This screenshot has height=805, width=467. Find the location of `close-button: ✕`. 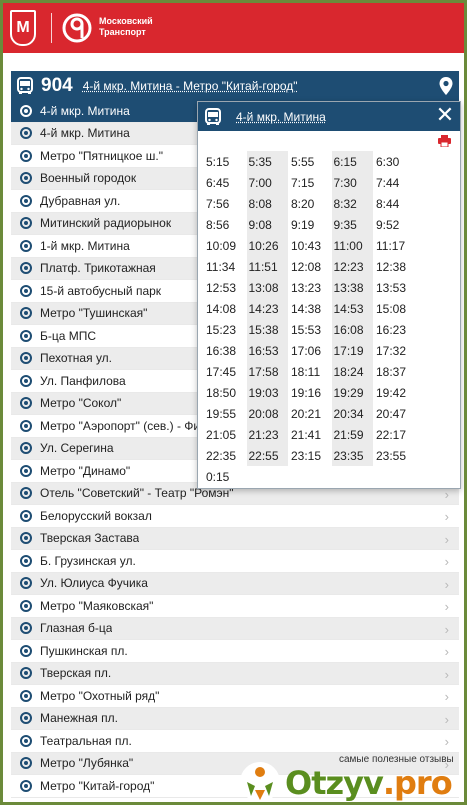

close-button: ✕ is located at coordinates (445, 116).